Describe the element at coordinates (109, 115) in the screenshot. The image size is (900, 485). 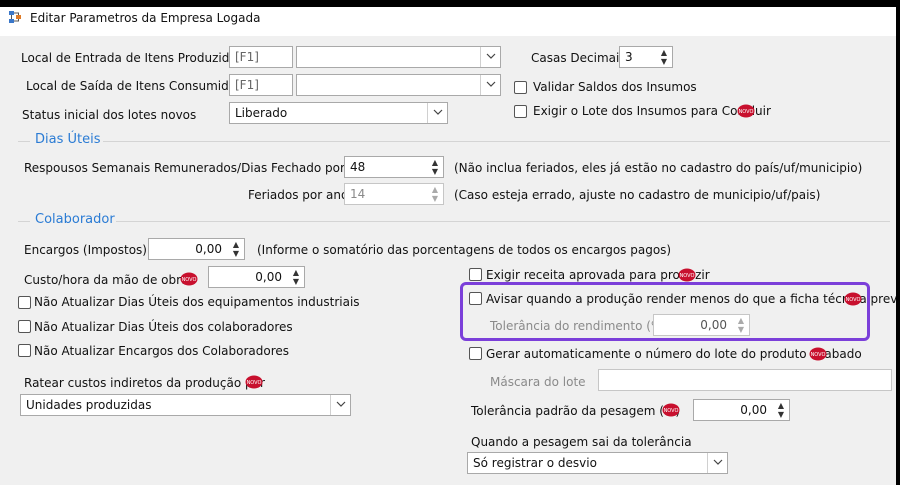
I see `status-label: Status inicial dos lotes novos` at that location.